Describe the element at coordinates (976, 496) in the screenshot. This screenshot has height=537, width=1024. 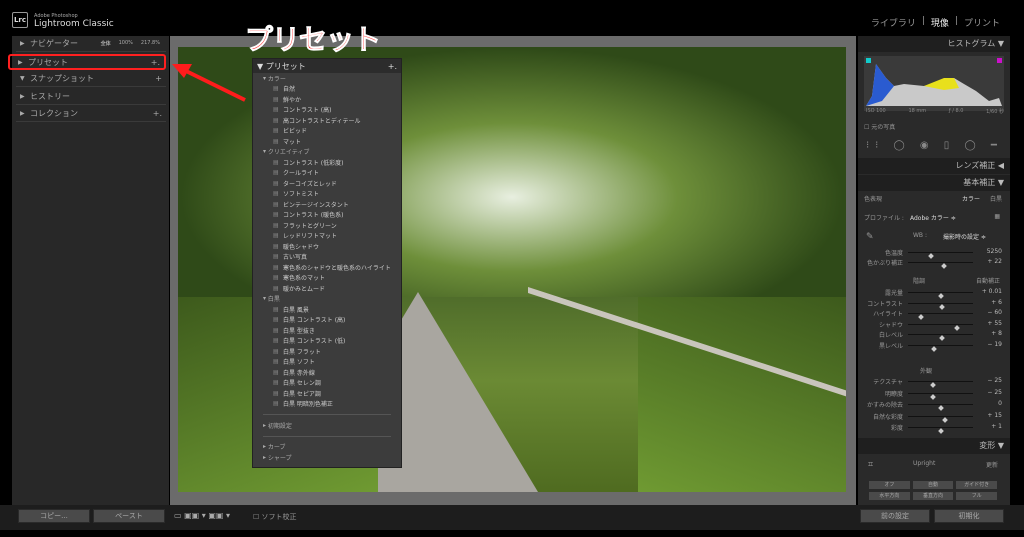
I see `upright-button: フル` at that location.